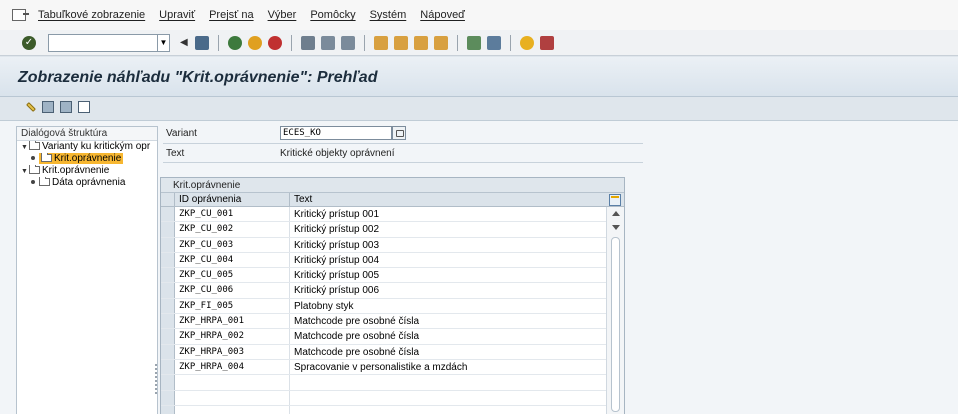  I want to click on cancel-icon, so click(274, 42).